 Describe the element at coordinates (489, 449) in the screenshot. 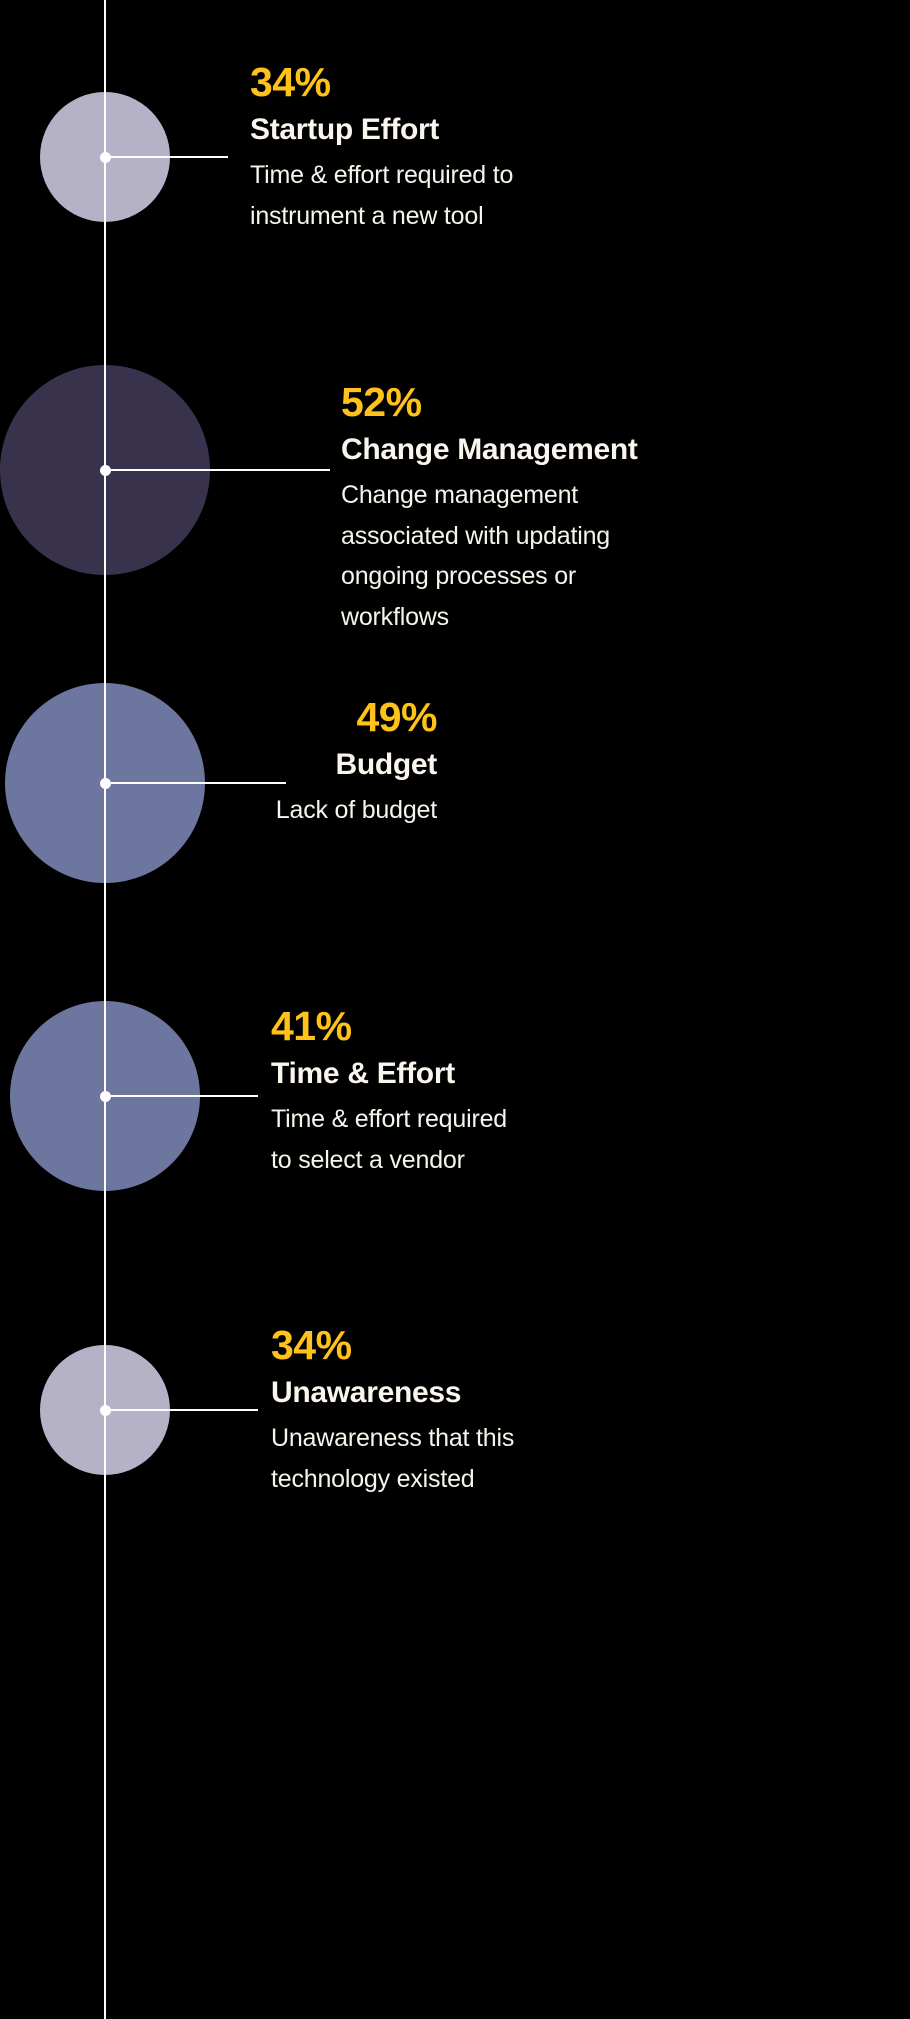

I see `stat-title: Change Management` at that location.